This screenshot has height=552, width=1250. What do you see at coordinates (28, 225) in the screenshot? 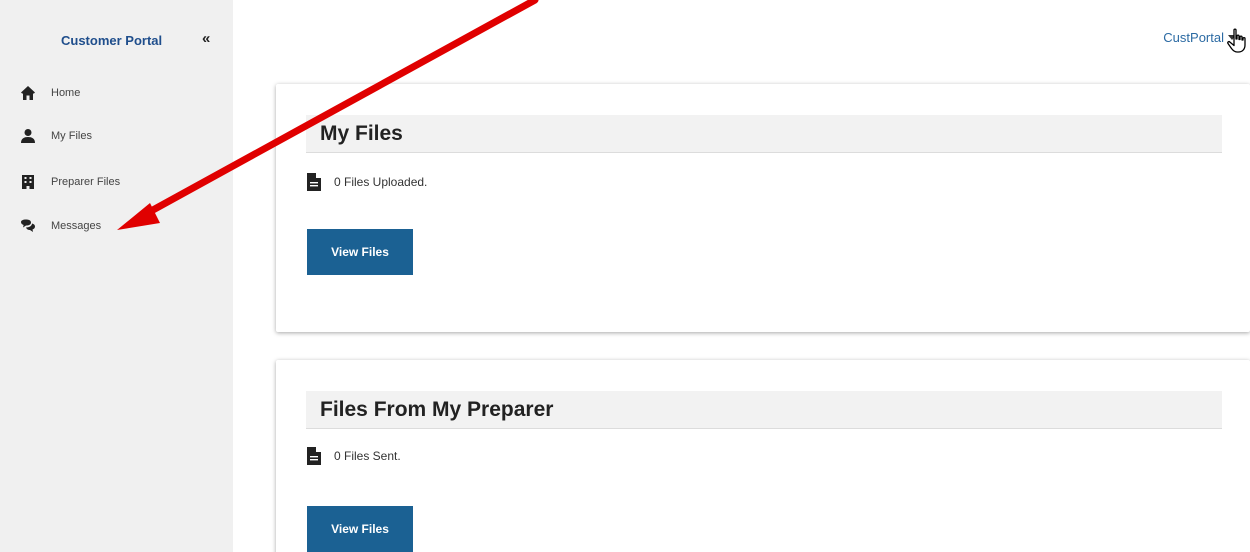
I see `comments-icon` at bounding box center [28, 225].